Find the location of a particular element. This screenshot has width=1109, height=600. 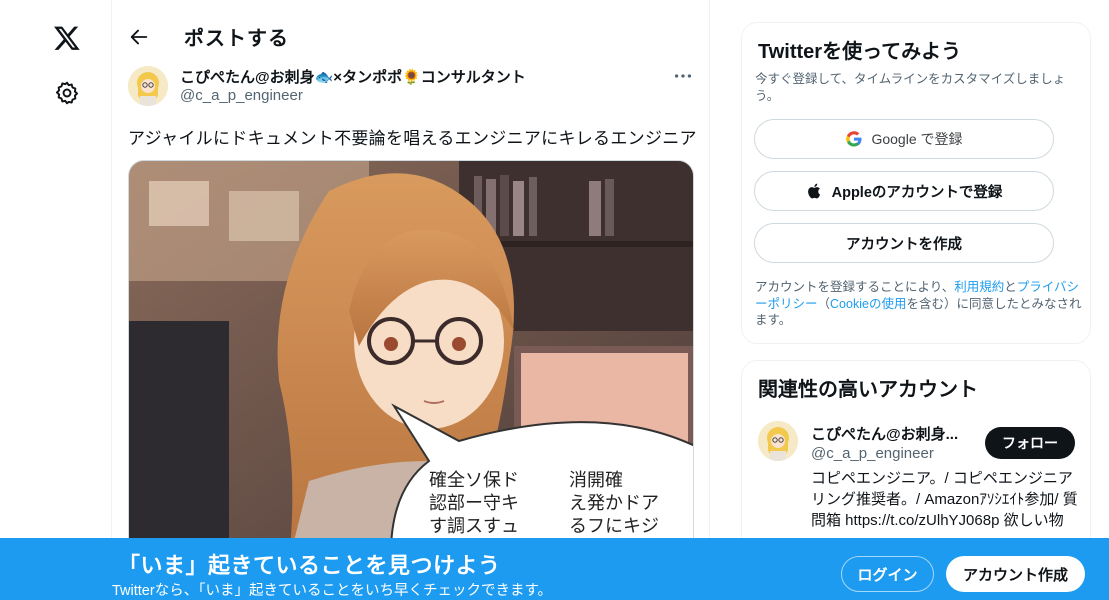

signup-card-subtitle: 今すぐ登録して、タイムラインをカスタマイズしましょう。 is located at coordinates (910, 87).